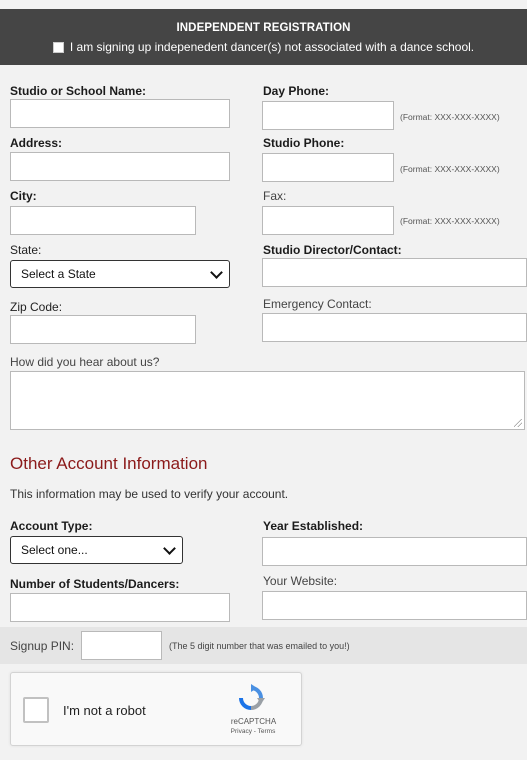 This screenshot has width=527, height=760. What do you see at coordinates (58, 274) in the screenshot?
I see `state-select-value: Select a State` at bounding box center [58, 274].